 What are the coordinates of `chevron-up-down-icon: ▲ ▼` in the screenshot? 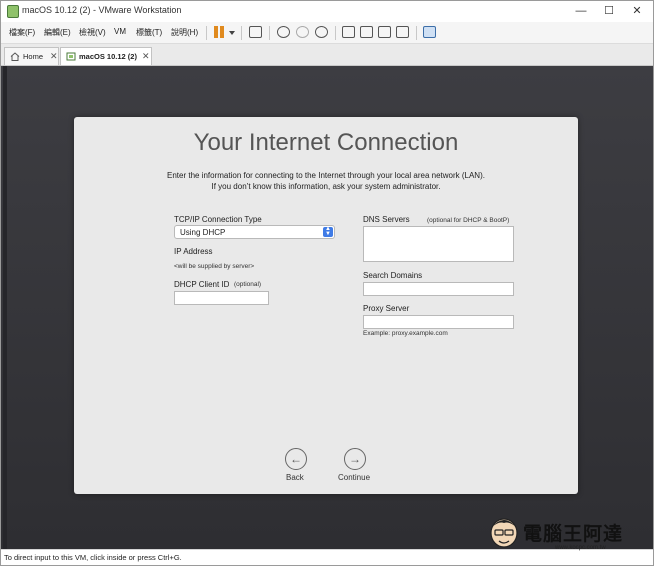 It's located at (328, 231).